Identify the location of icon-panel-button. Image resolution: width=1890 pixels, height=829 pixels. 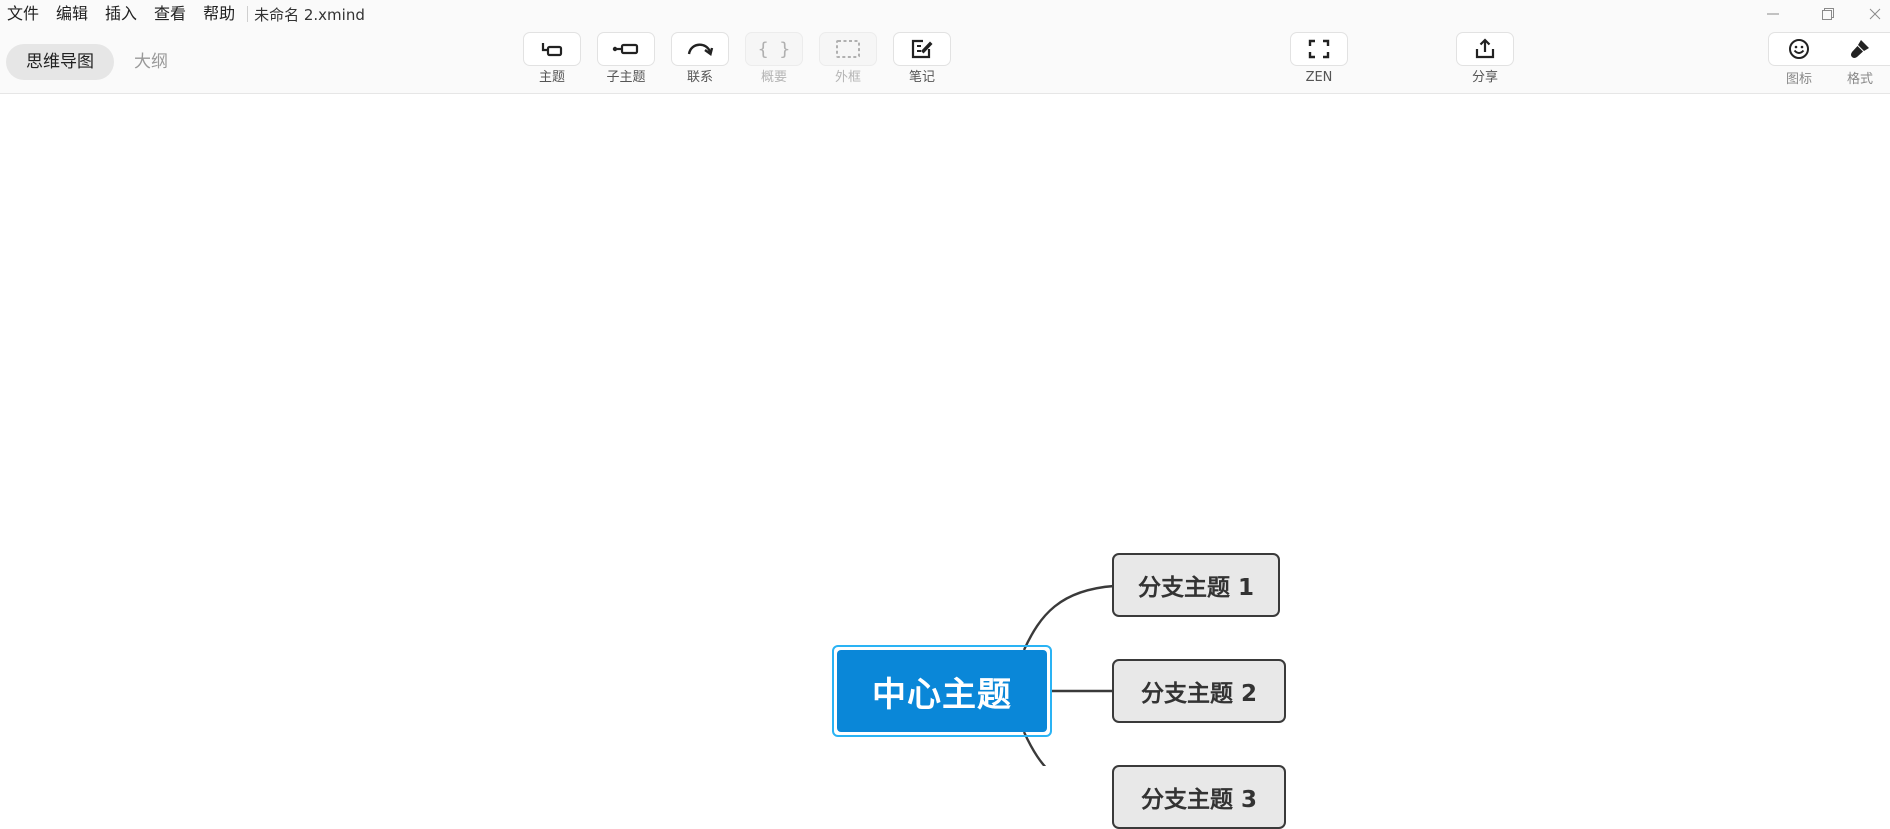
(1799, 49).